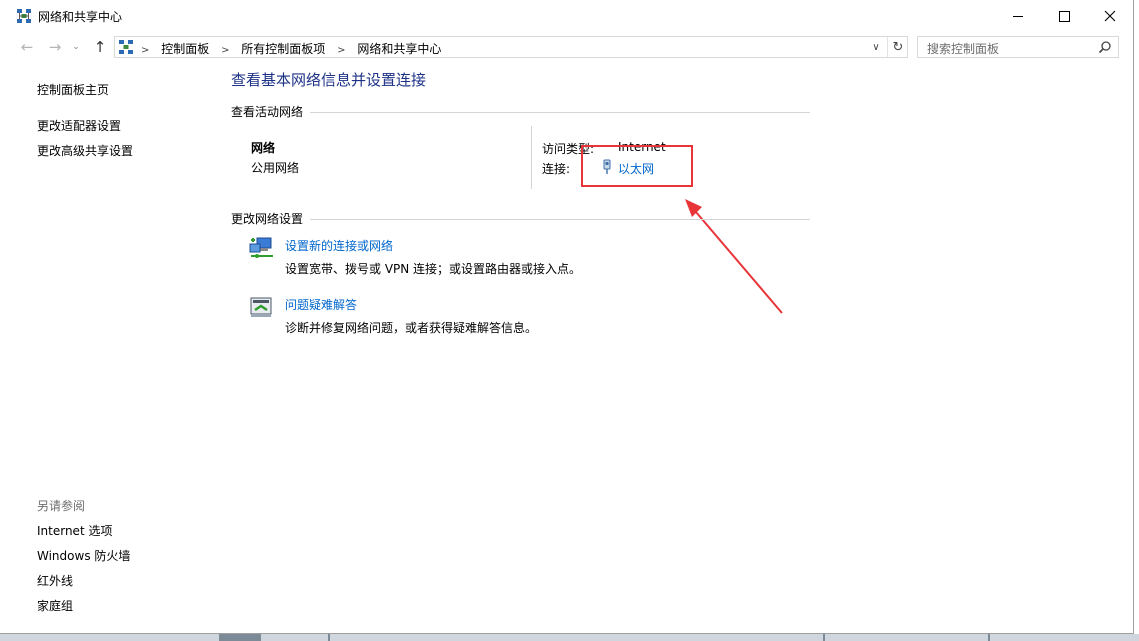  Describe the element at coordinates (80, 16) in the screenshot. I see `window-title: 网络和共享中心` at that location.